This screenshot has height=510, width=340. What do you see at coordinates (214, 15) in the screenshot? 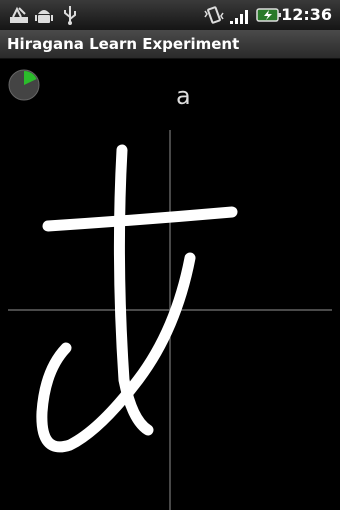
I see `vibrate-icon` at bounding box center [214, 15].